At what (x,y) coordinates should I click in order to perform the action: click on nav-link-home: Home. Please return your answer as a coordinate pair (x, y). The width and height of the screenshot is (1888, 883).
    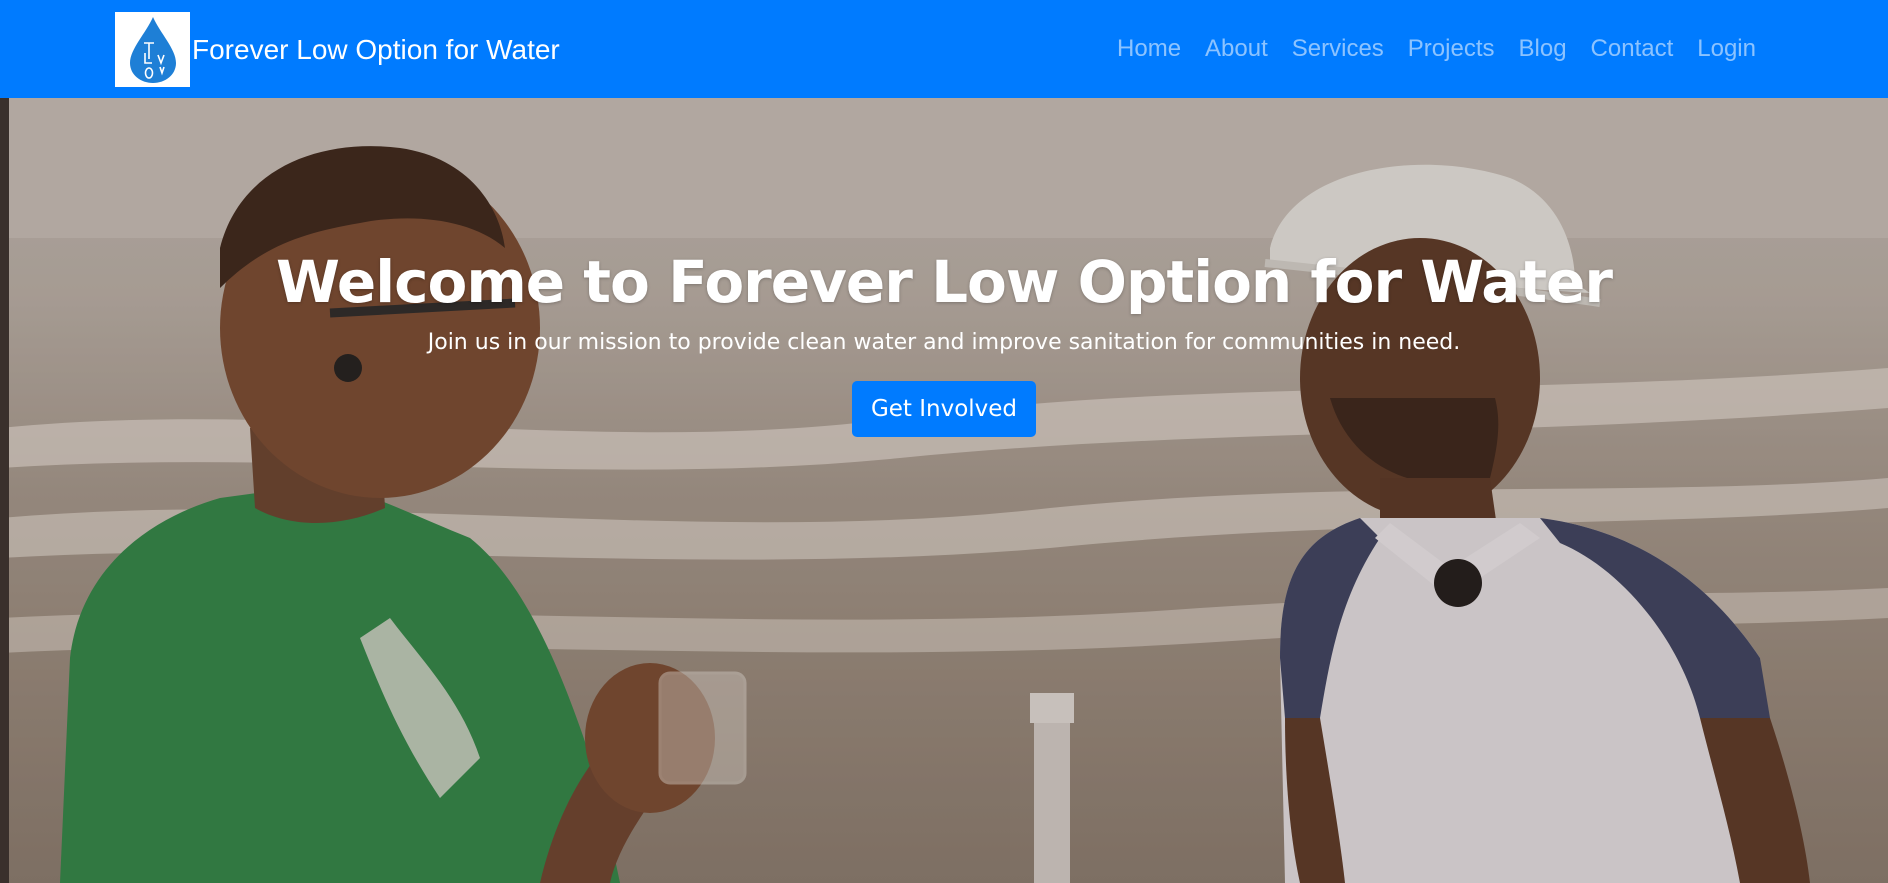
    Looking at the image, I should click on (1149, 49).